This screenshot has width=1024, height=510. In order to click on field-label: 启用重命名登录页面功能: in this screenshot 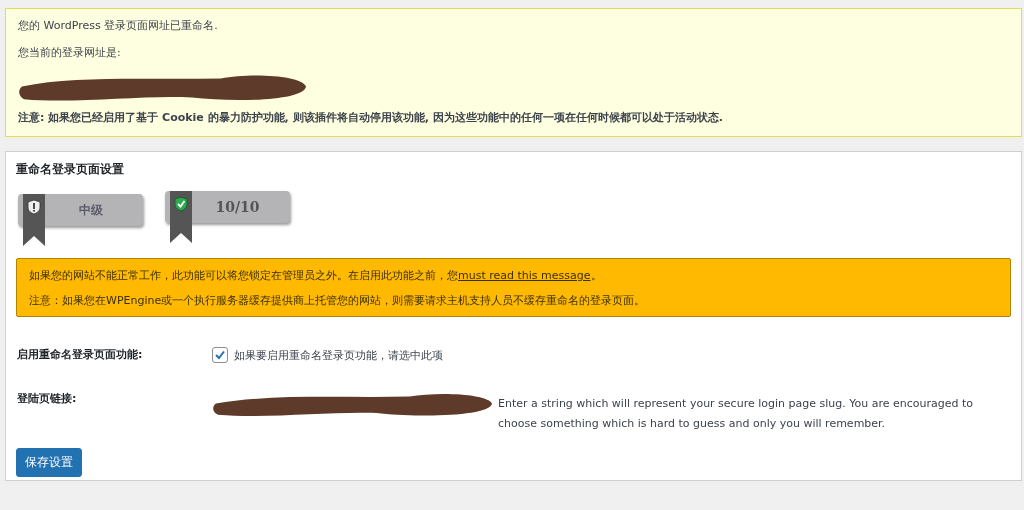, I will do `click(80, 355)`.